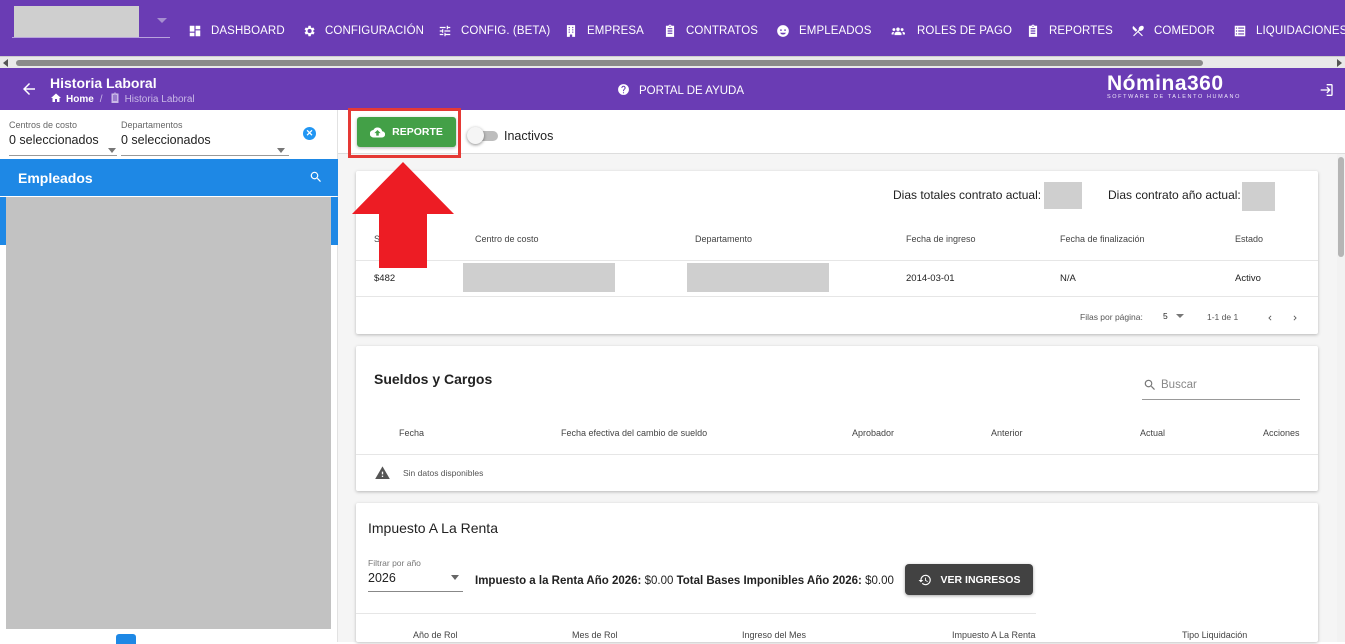  I want to click on section-title: Impuesto A La Renta, so click(433, 528).